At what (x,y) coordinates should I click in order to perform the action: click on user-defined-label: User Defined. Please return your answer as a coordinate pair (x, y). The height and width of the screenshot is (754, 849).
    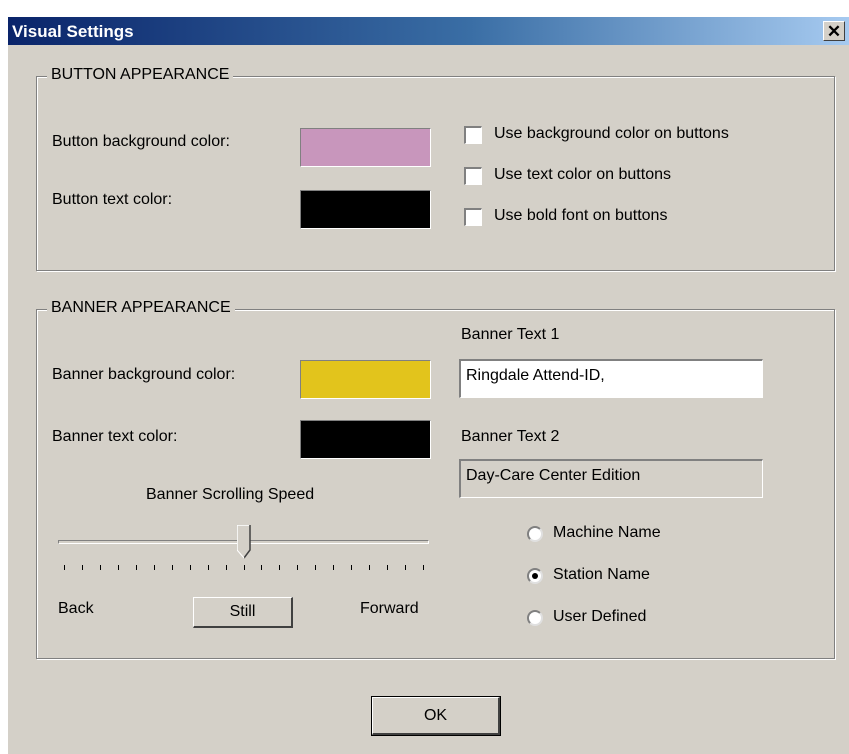
    Looking at the image, I should click on (599, 617).